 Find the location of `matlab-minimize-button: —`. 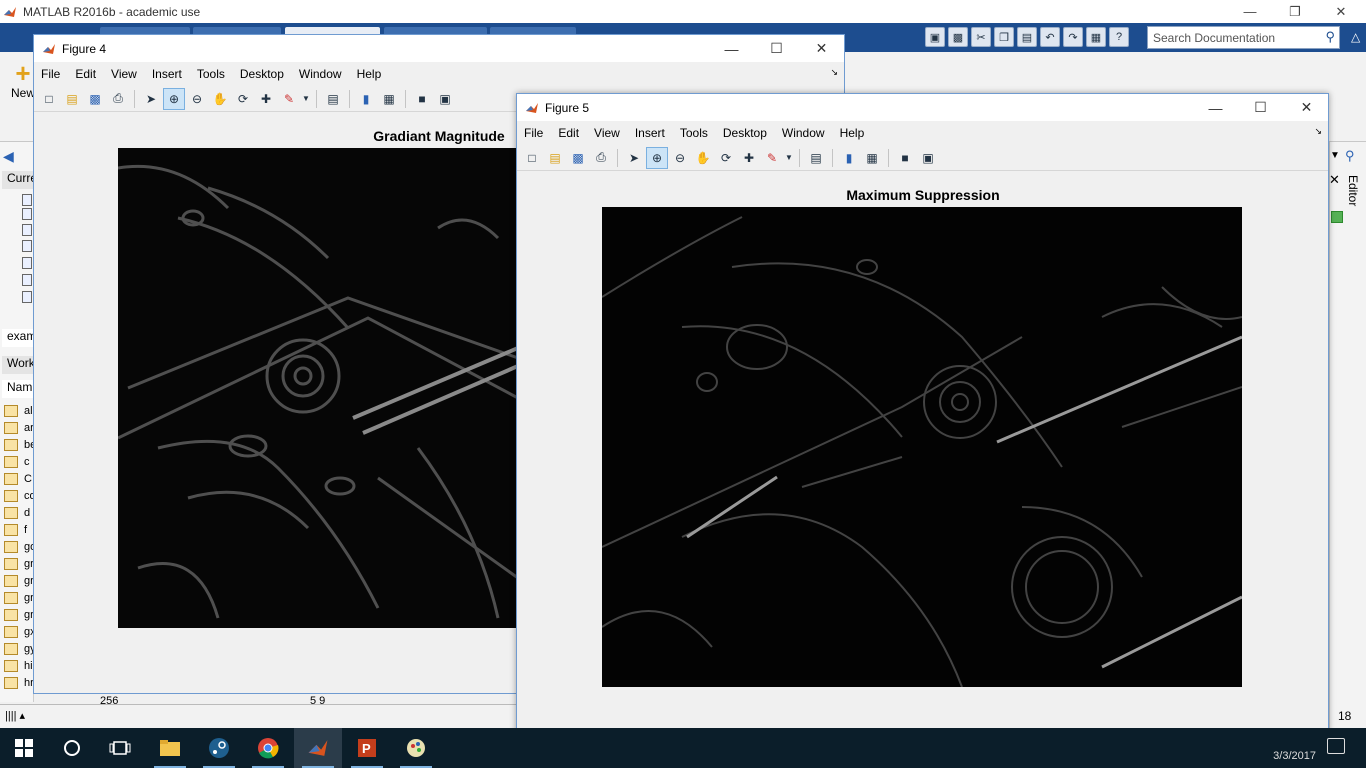

matlab-minimize-button: — is located at coordinates (1250, 11).